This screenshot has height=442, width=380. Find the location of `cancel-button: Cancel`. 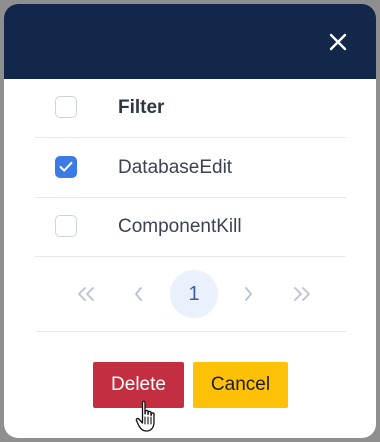

cancel-button: Cancel is located at coordinates (240, 385).